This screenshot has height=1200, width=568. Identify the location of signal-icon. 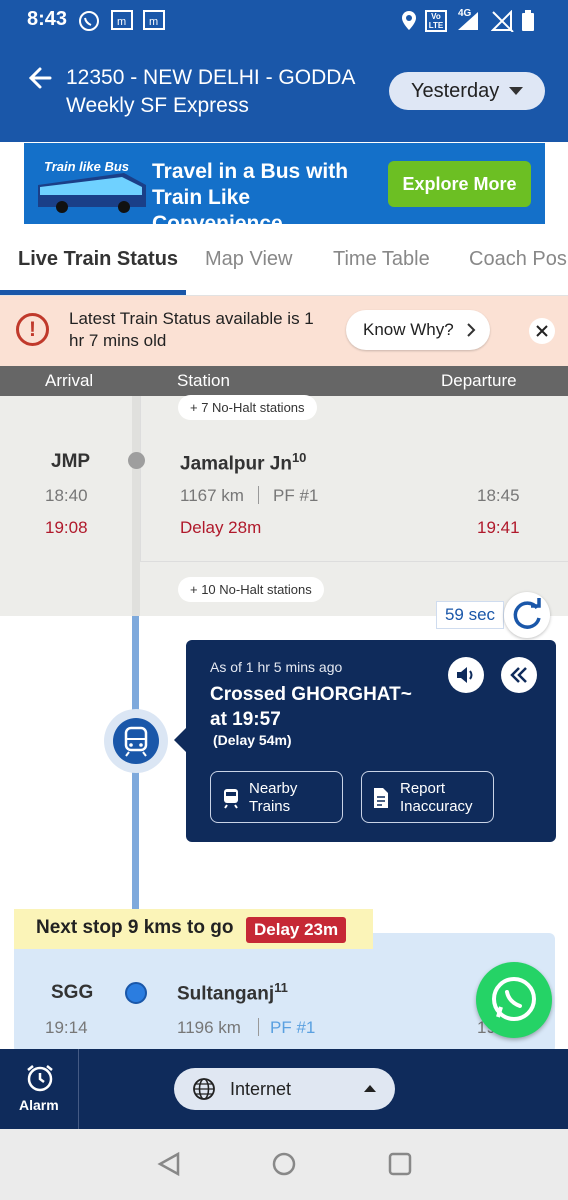
(468, 21).